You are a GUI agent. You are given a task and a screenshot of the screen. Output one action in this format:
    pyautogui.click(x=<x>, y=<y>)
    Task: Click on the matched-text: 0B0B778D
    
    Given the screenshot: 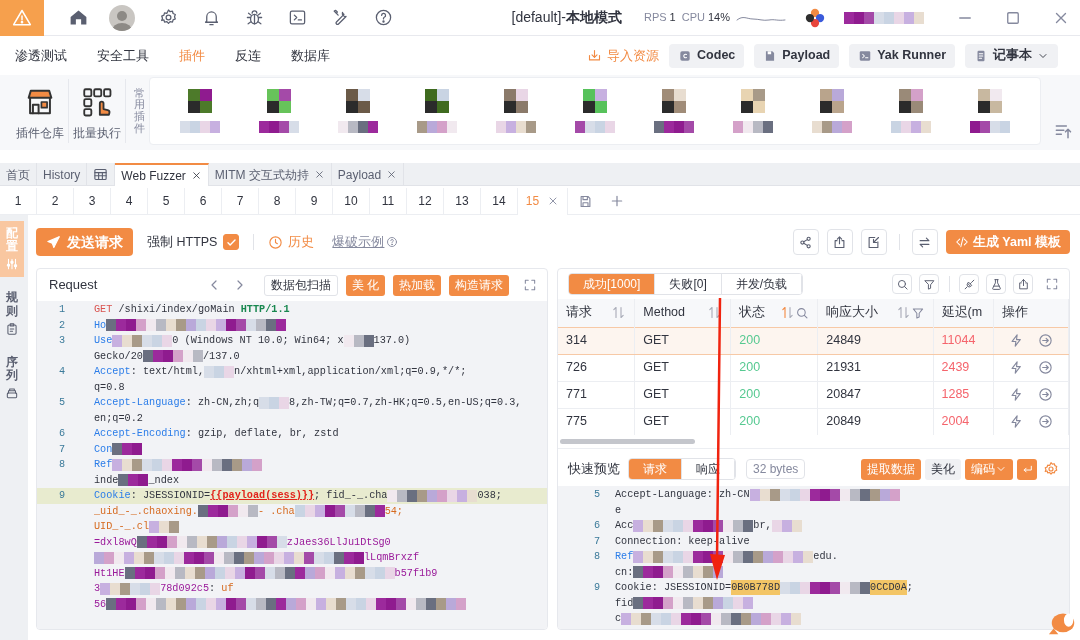 What is the action you would take?
    pyautogui.click(x=756, y=588)
    